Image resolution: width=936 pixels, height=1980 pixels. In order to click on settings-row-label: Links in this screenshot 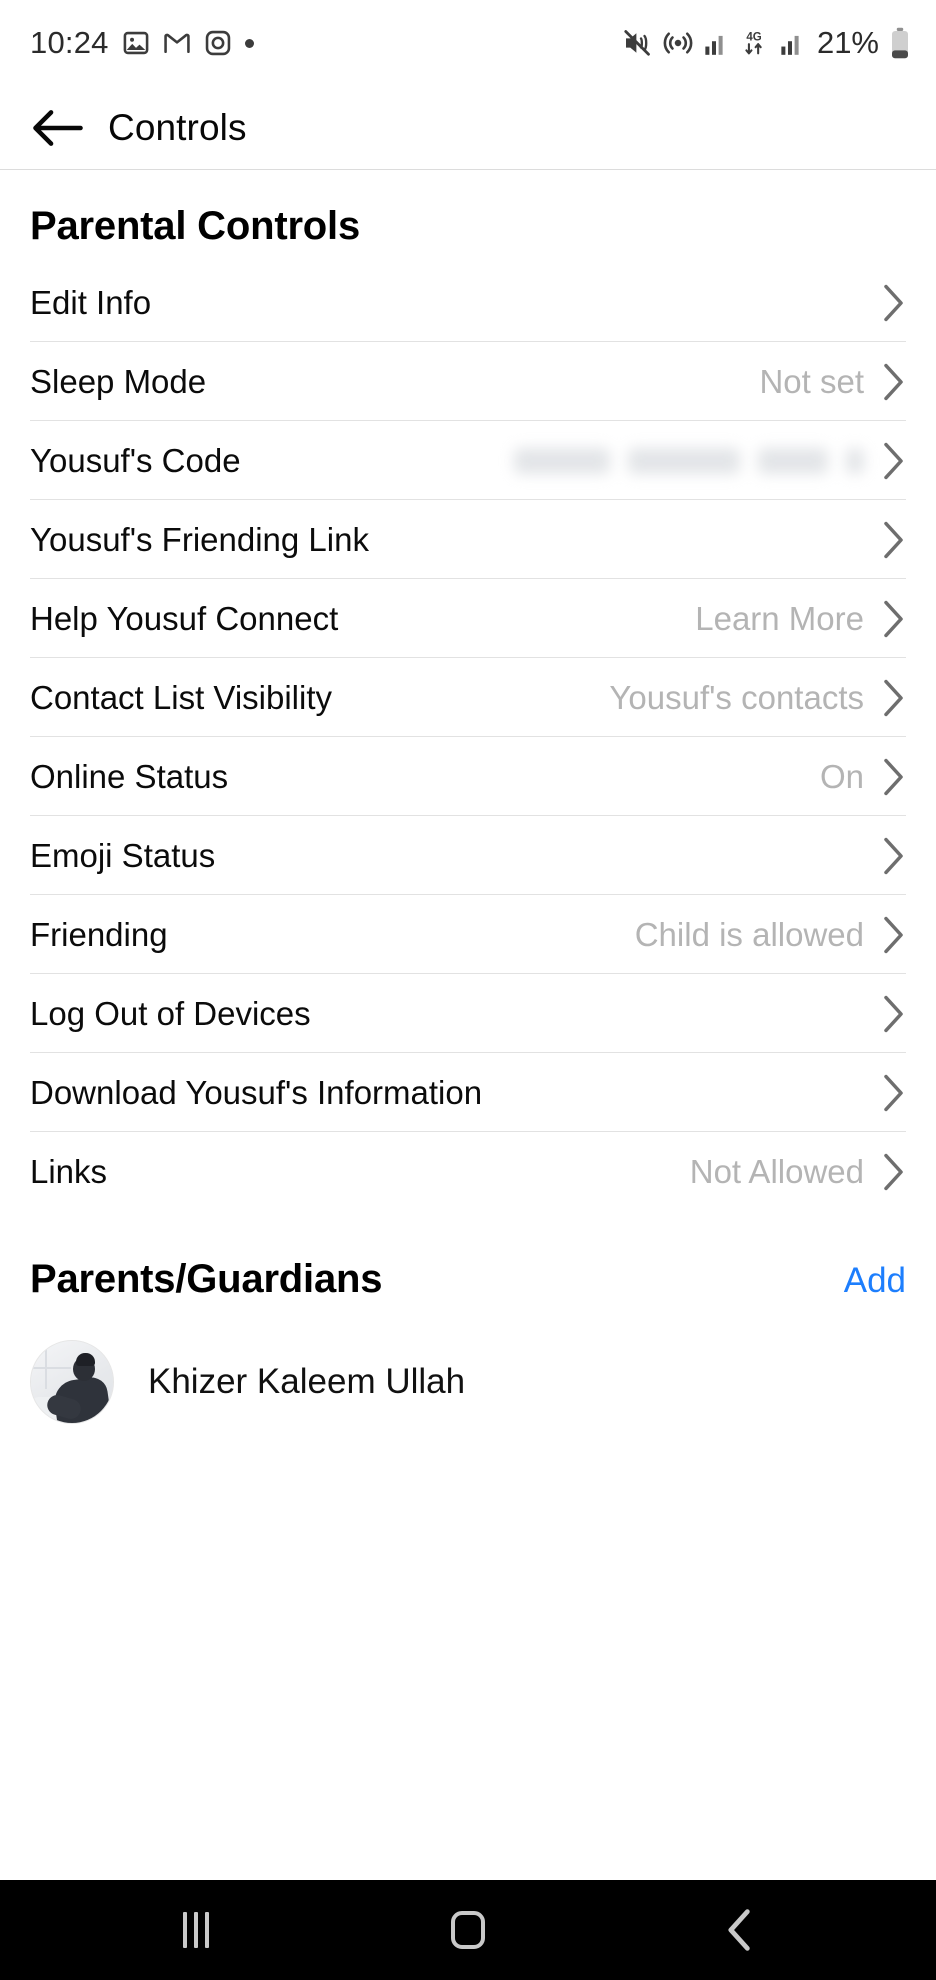, I will do `click(69, 1171)`.